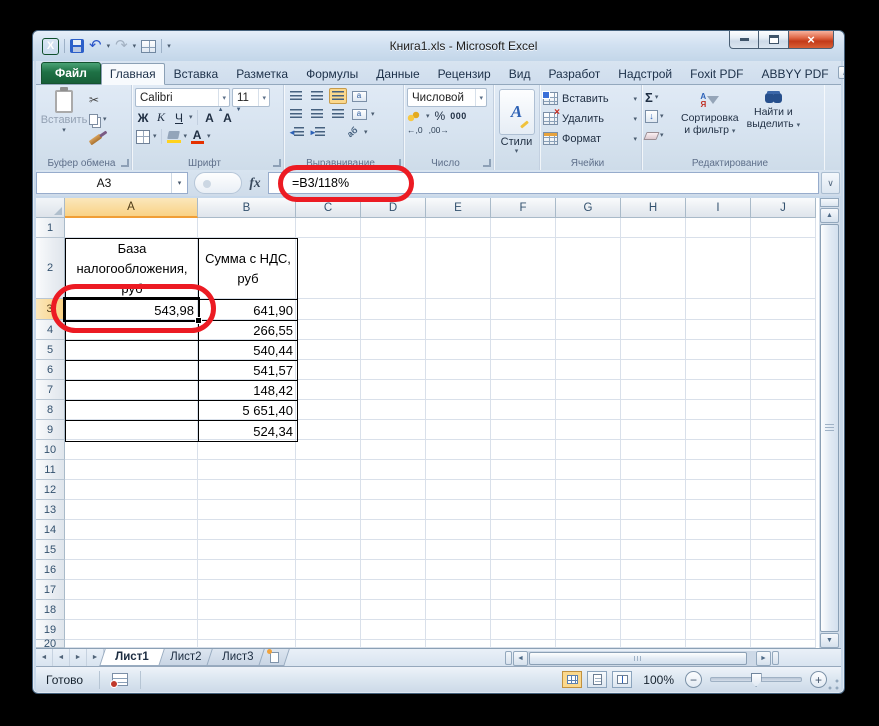 The height and width of the screenshot is (726, 879). I want to click on column-header-I: I, so click(718, 208).